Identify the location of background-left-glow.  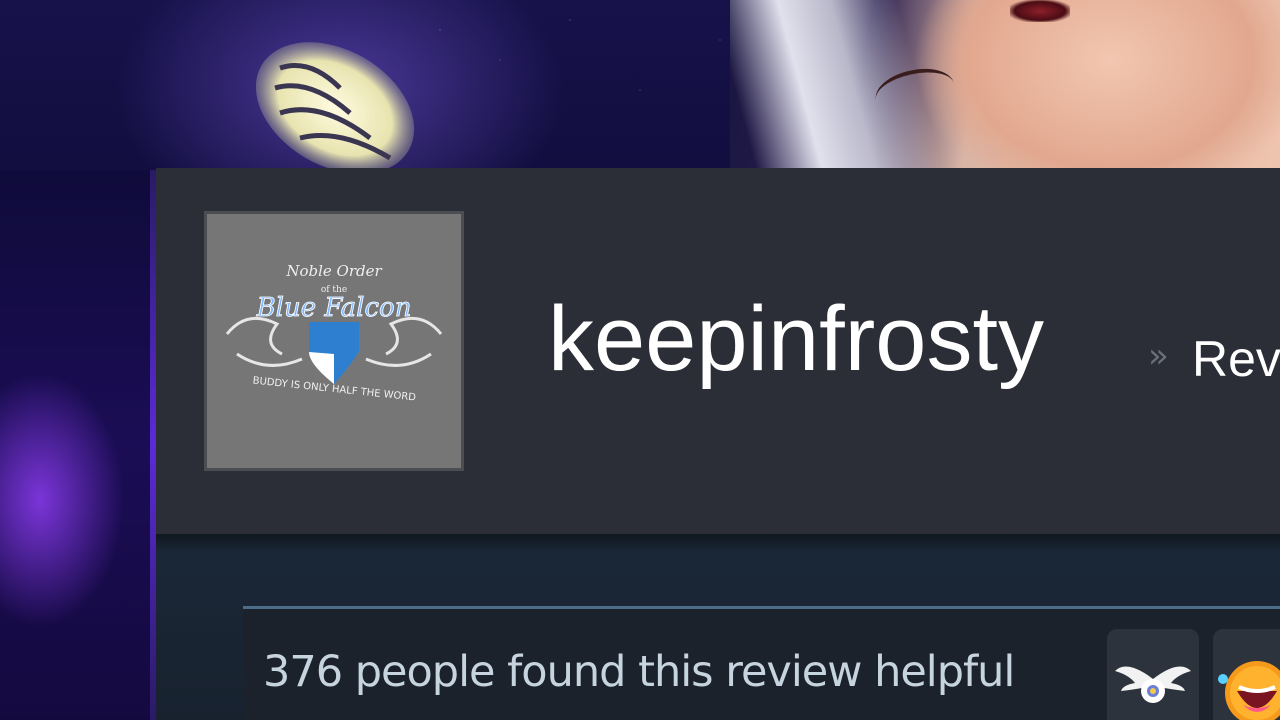
(79, 445).